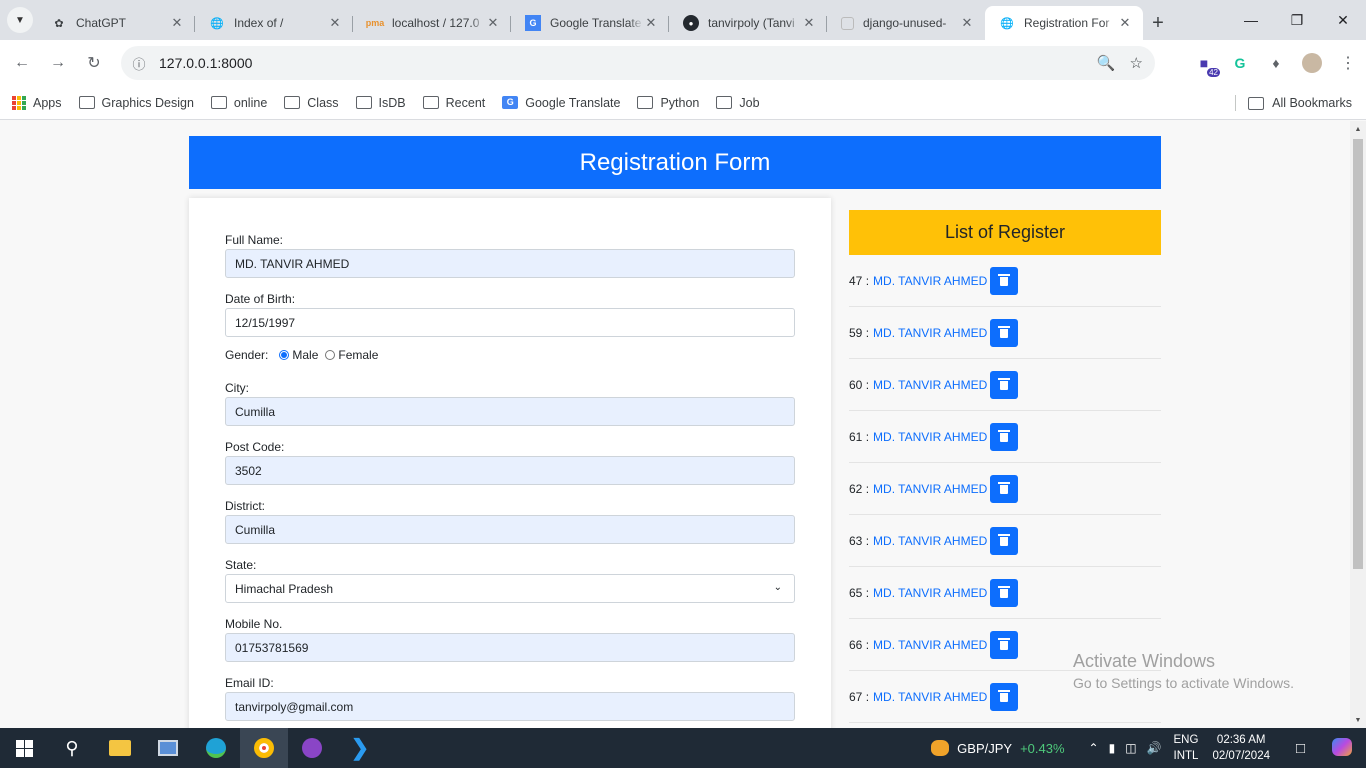  What do you see at coordinates (510, 322) in the screenshot?
I see `dob-field: 12/15/1997` at bounding box center [510, 322].